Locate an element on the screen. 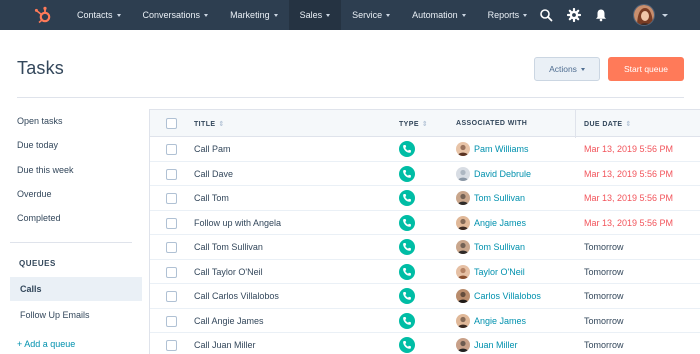 Image resolution: width=700 pixels, height=354 pixels. user-avatar is located at coordinates (644, 15).